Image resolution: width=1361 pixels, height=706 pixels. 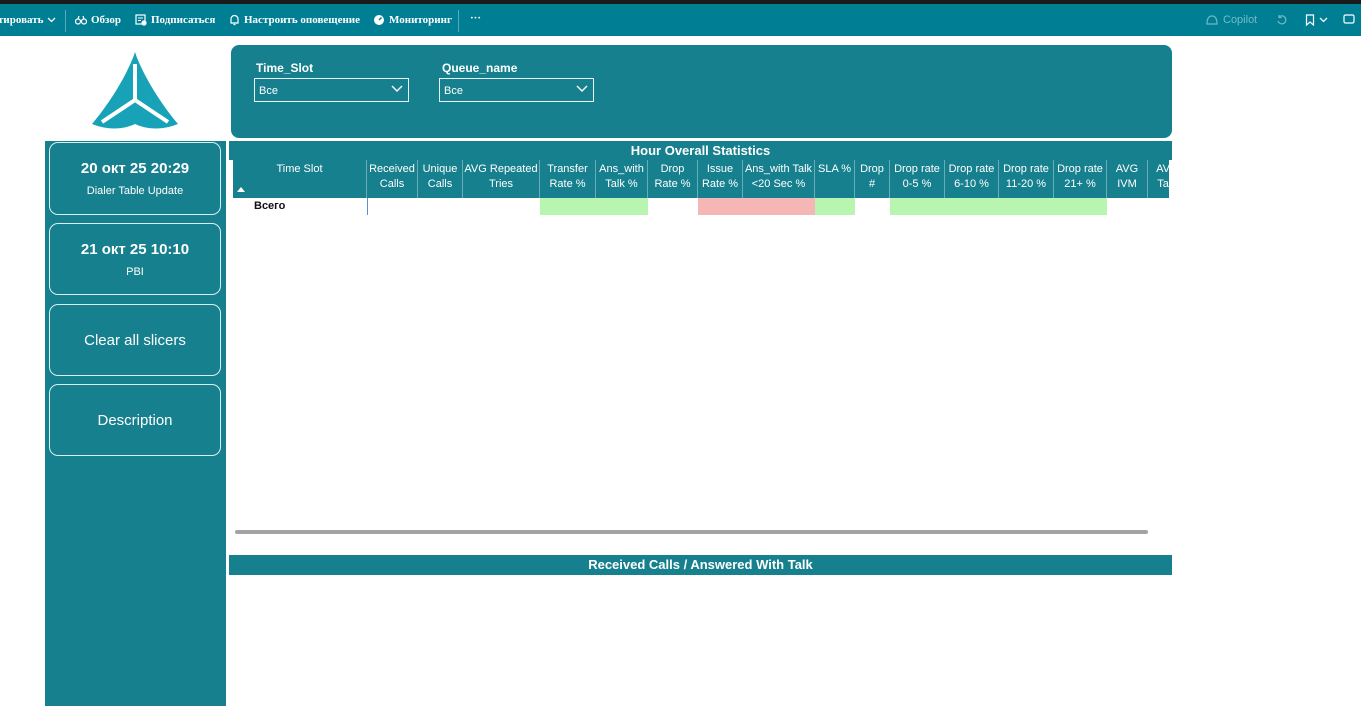 I want to click on copilot-button: Copilot, so click(x=1231, y=20).